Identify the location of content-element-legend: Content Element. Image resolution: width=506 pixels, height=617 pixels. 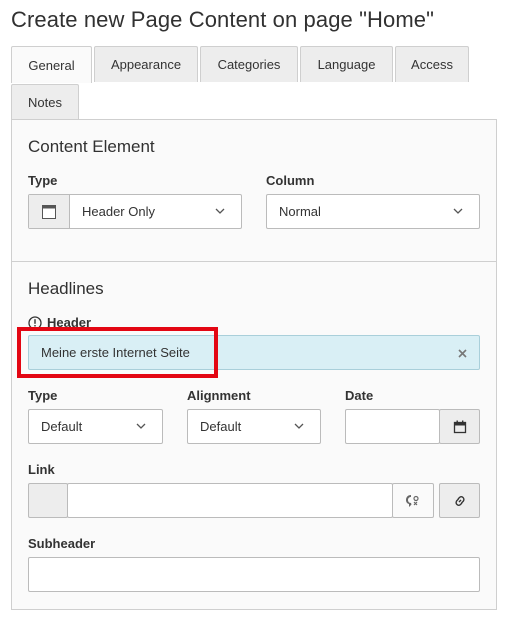
(91, 146).